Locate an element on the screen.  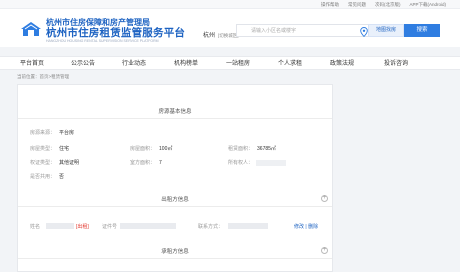
owner-field: 所有权人： is located at coordinates (257, 162).